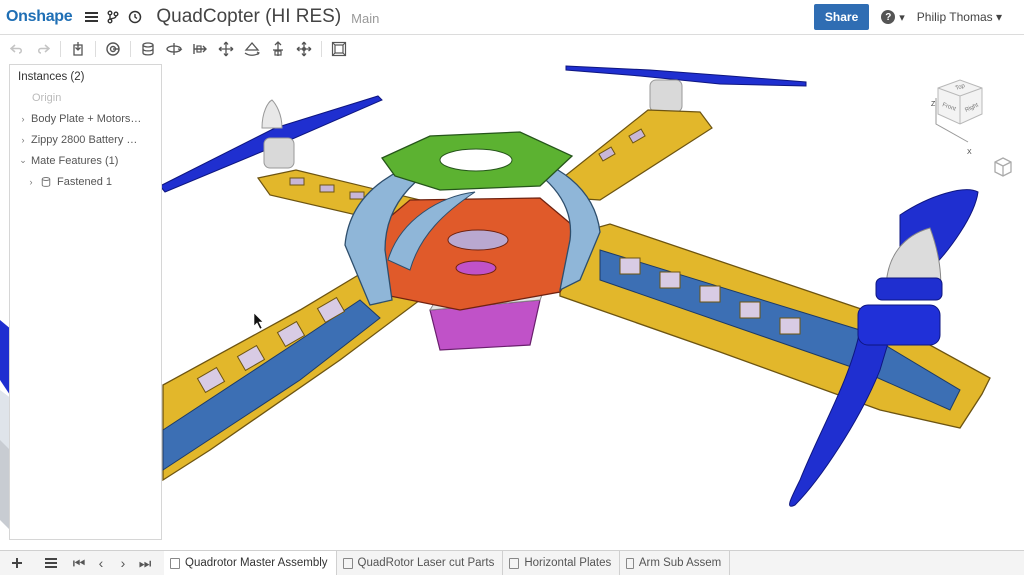 This screenshot has height=575, width=1024. I want to click on mate-connector-icon, so click(113, 49).